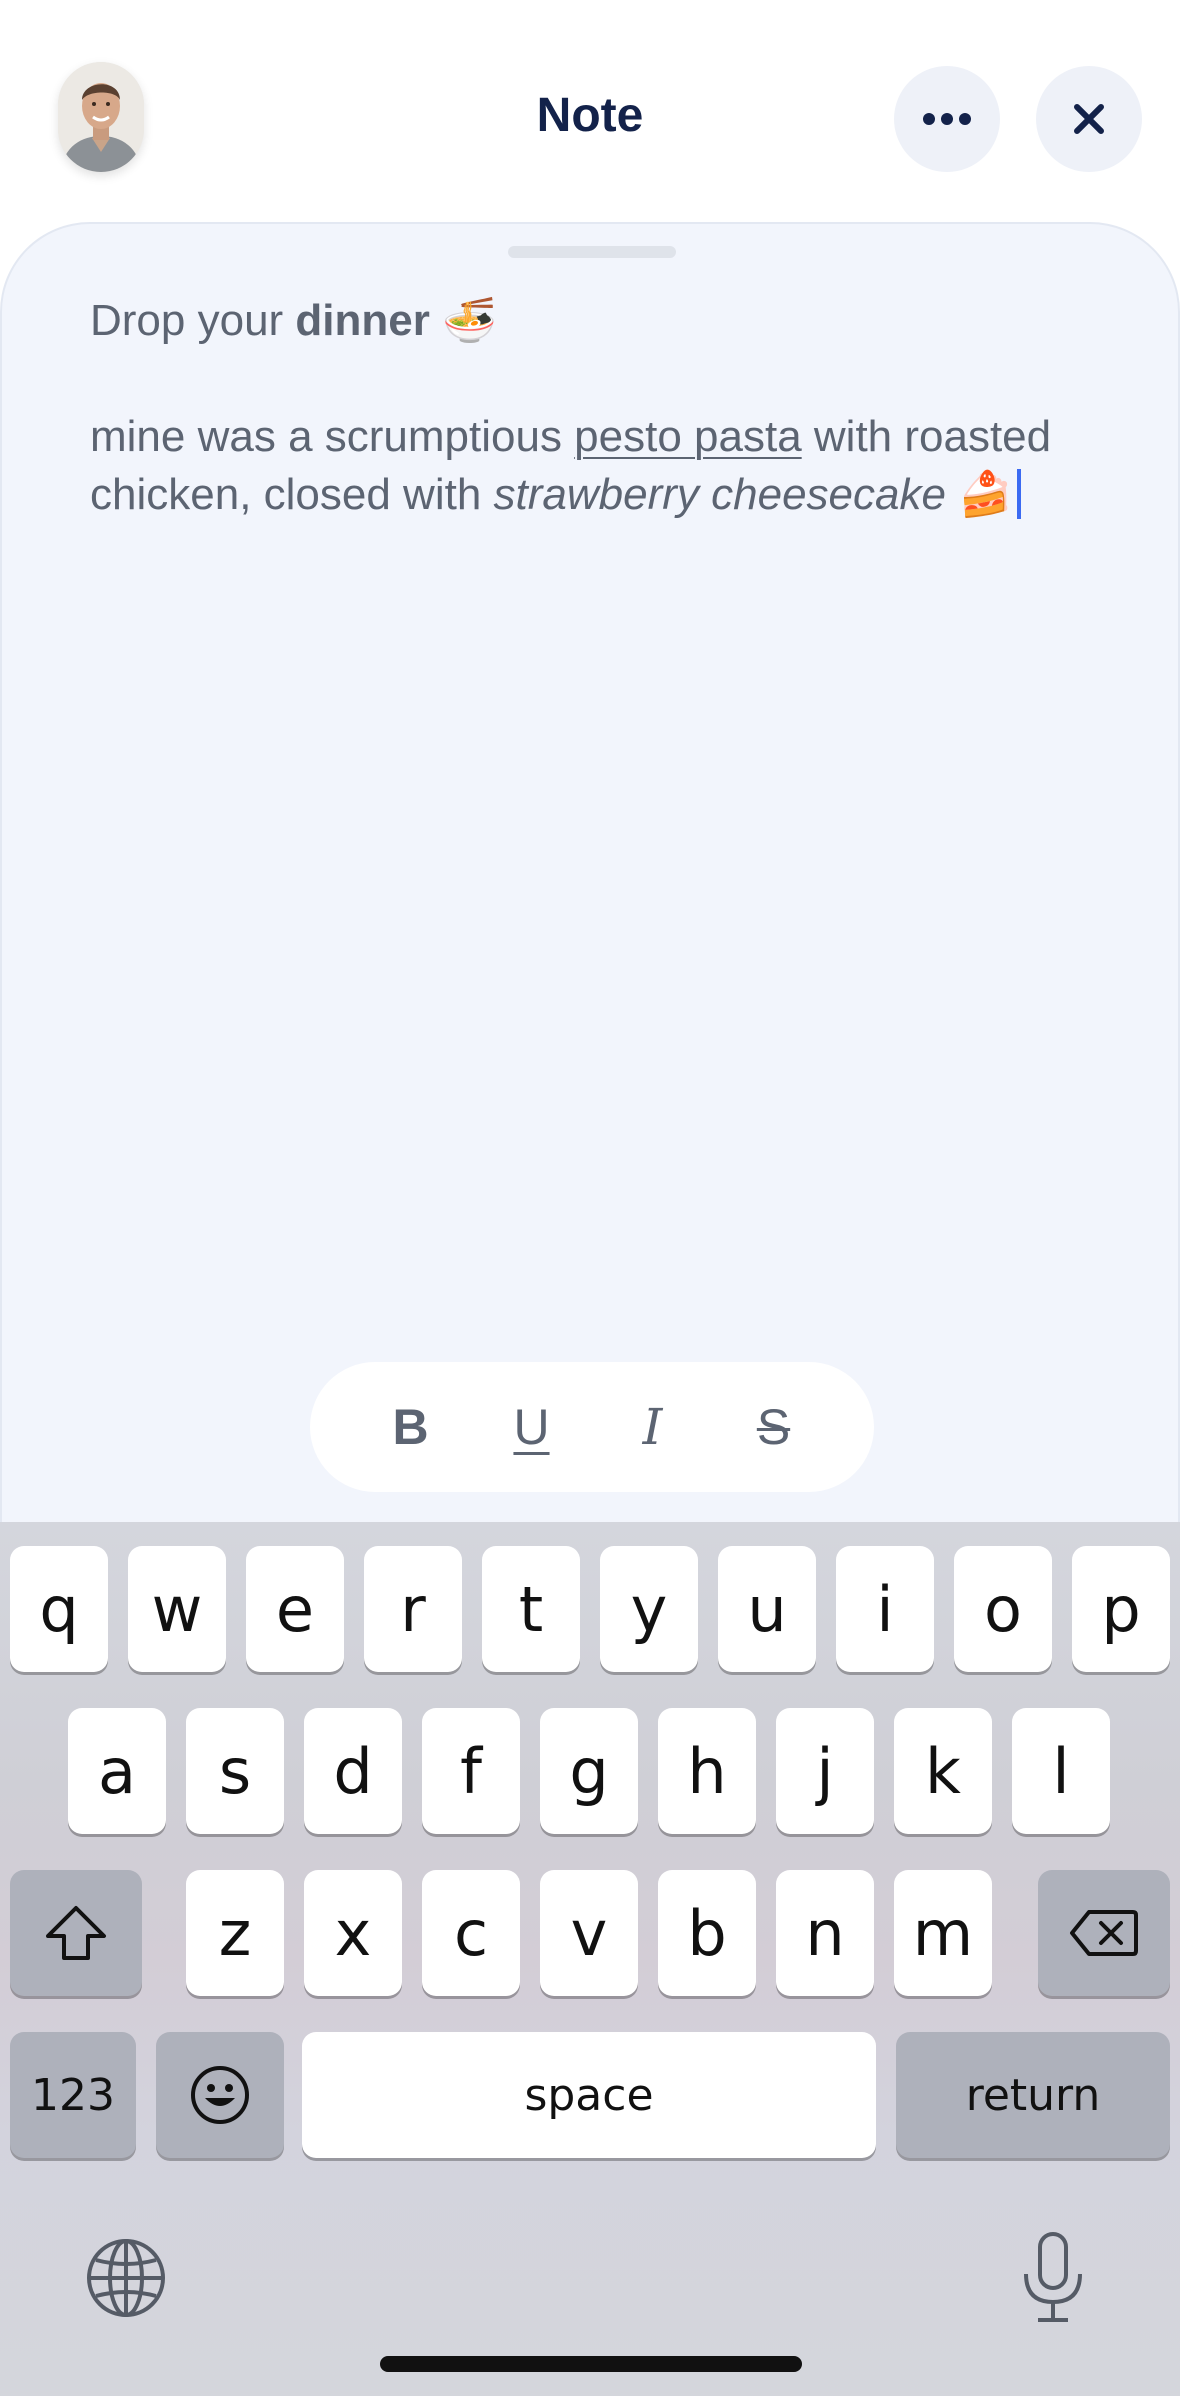  I want to click on key-v: v, so click(589, 1933).